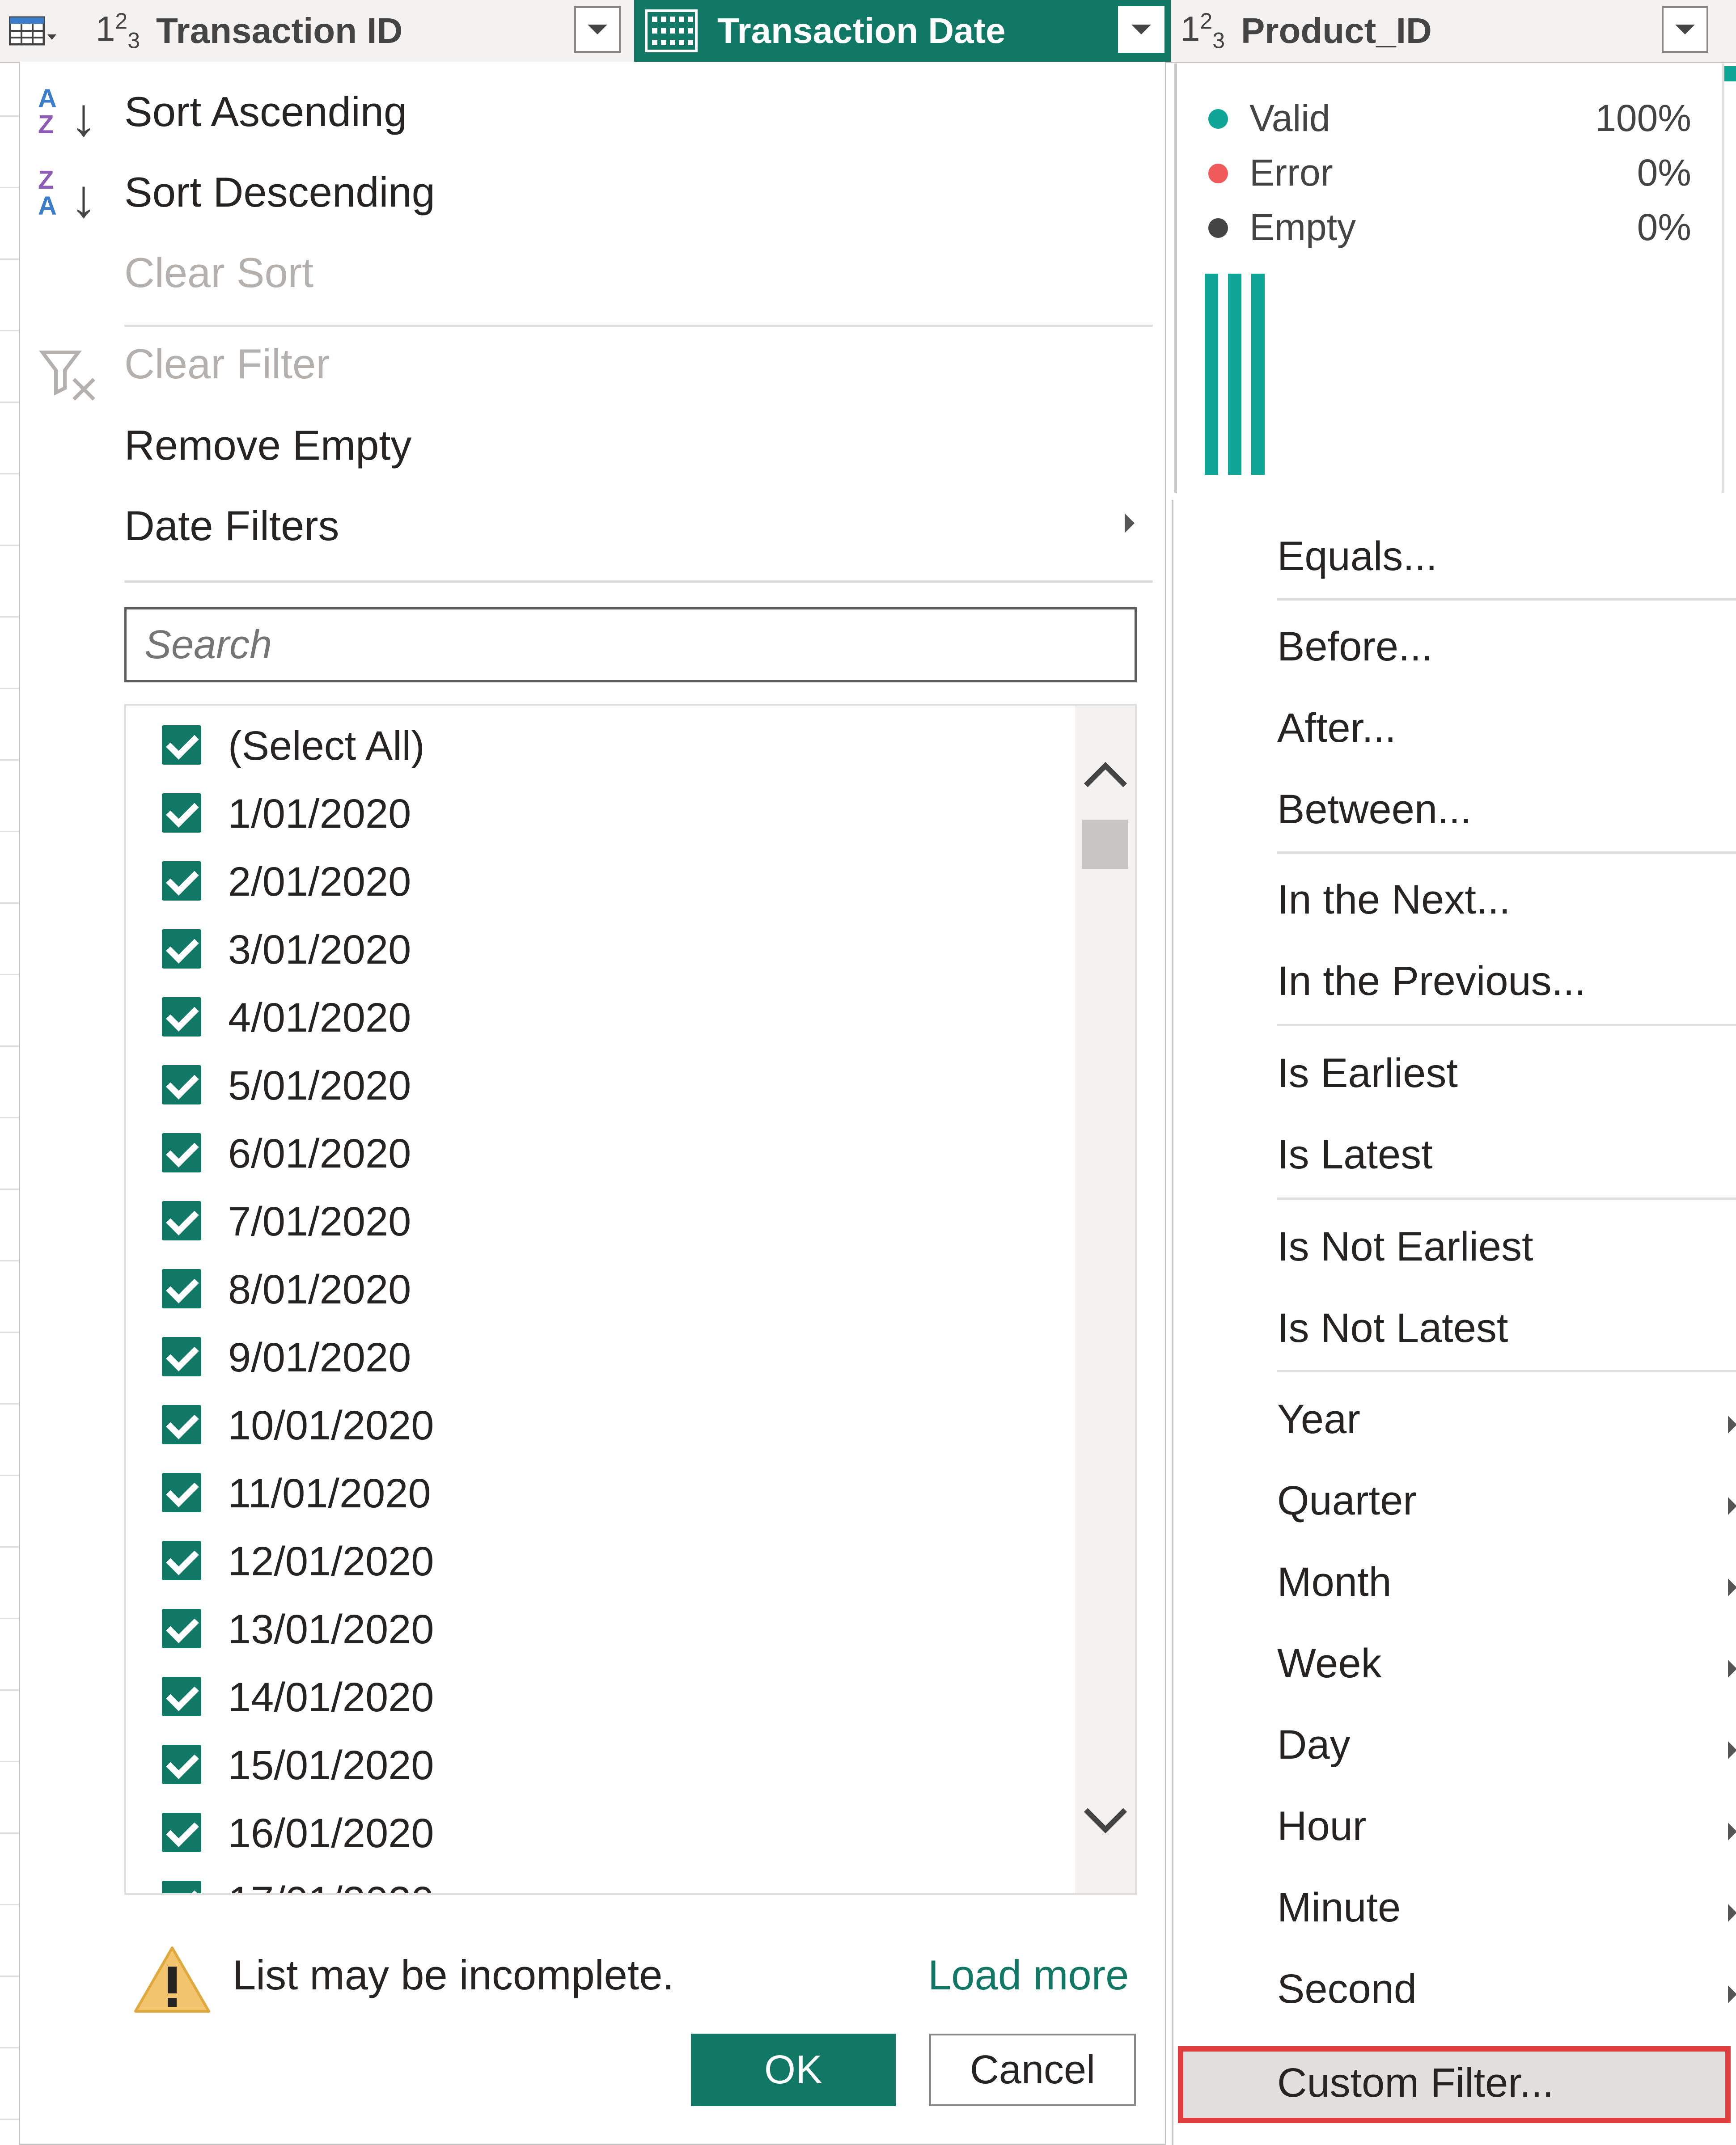 The image size is (1736, 2145). What do you see at coordinates (319, 1357) in the screenshot?
I see `list-item-label: 9/01/2020` at bounding box center [319, 1357].